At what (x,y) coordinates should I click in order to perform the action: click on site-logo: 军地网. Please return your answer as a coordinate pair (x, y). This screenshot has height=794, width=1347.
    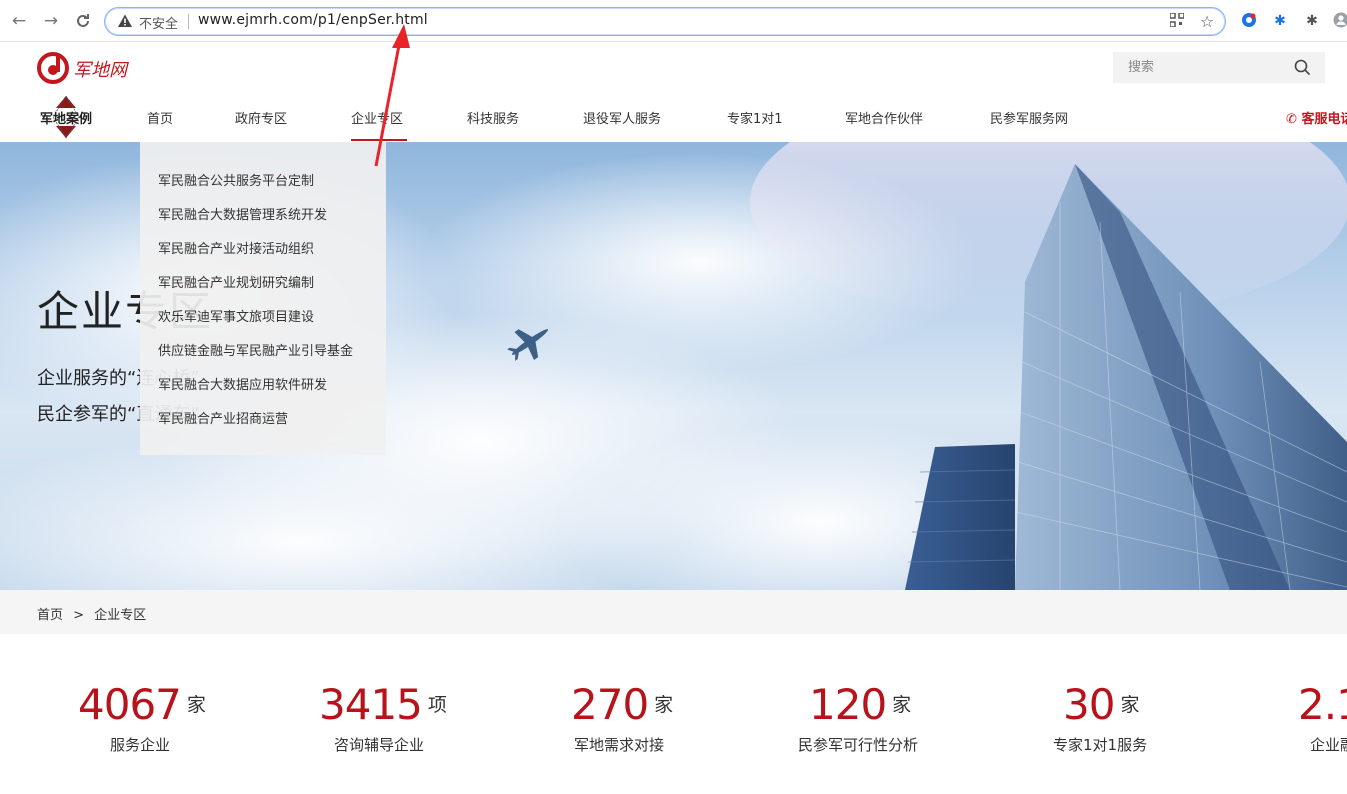
    Looking at the image, I should click on (87, 68).